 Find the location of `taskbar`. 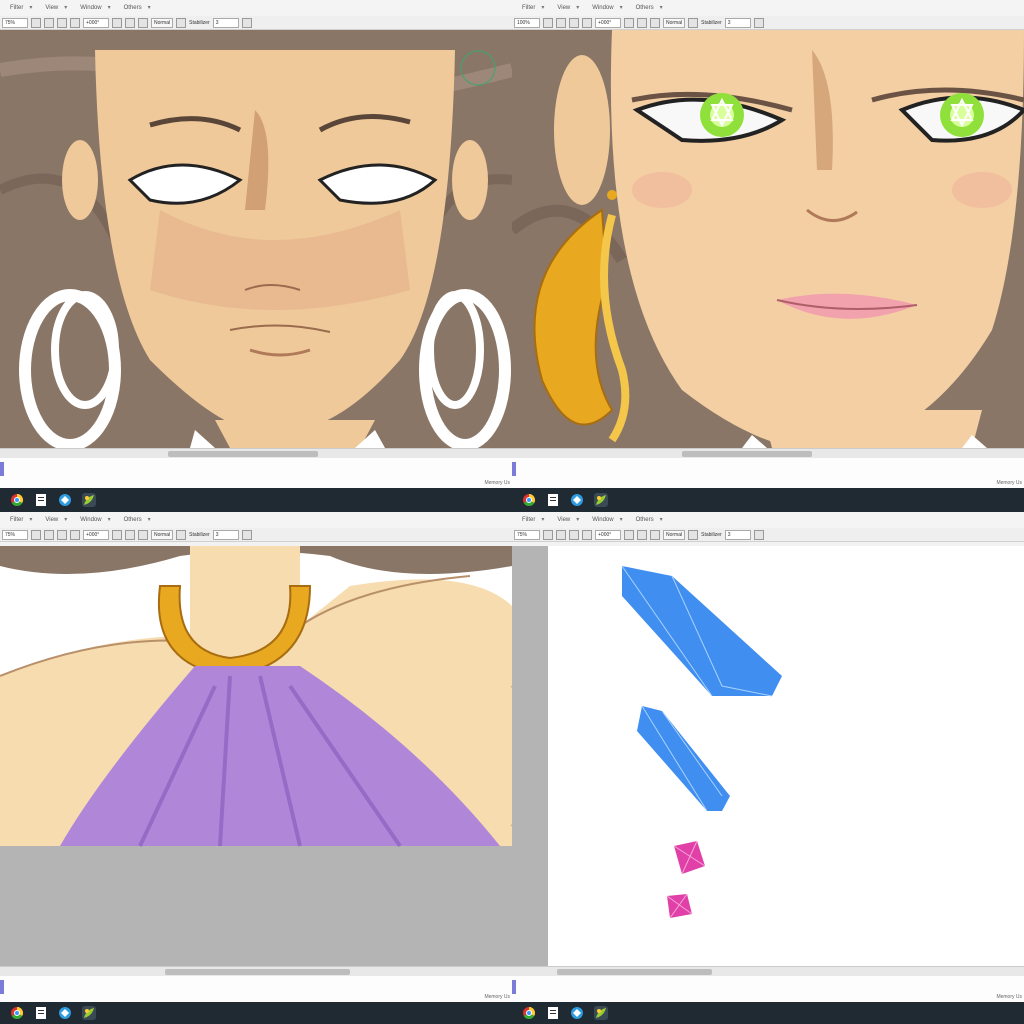

taskbar is located at coordinates (256, 500).